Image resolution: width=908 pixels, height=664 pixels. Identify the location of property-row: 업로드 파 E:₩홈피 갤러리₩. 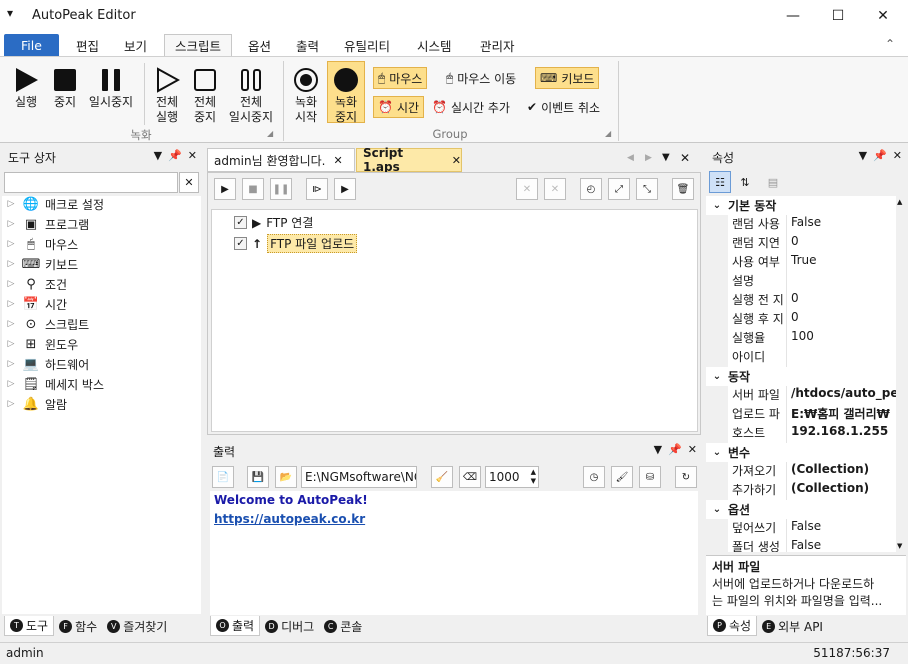
(801, 414).